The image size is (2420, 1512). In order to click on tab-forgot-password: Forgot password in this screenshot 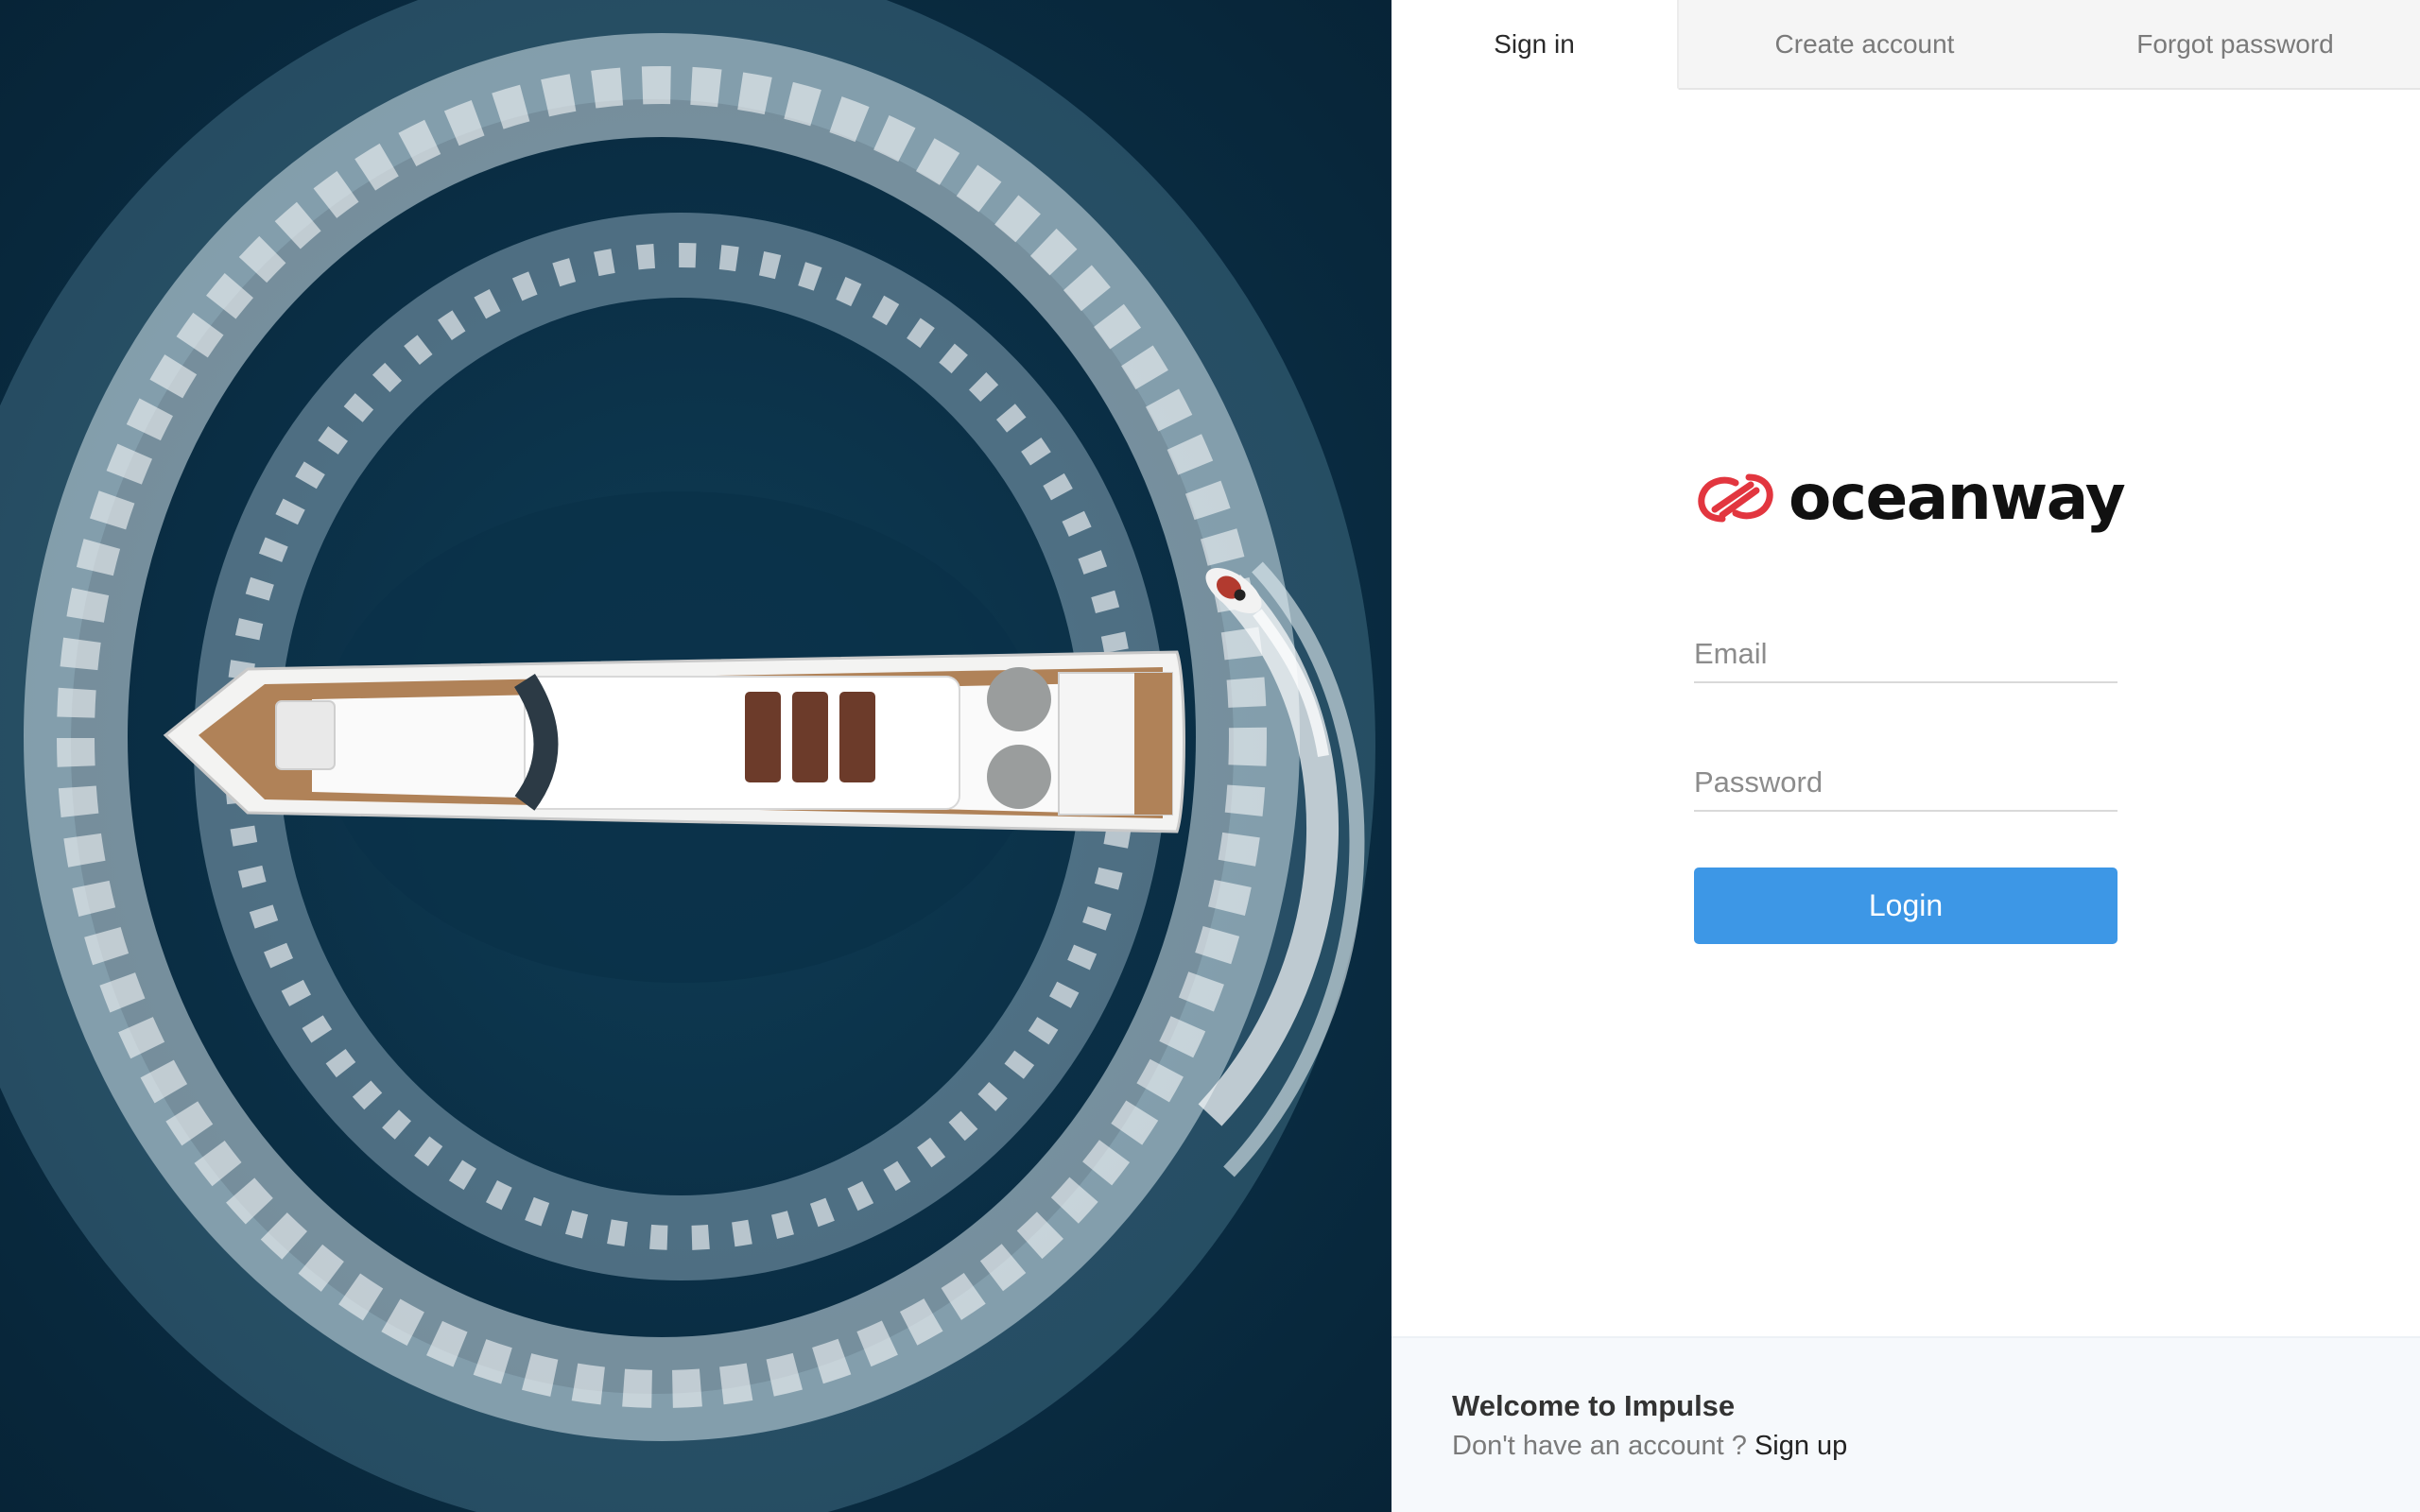, I will do `click(2235, 45)`.